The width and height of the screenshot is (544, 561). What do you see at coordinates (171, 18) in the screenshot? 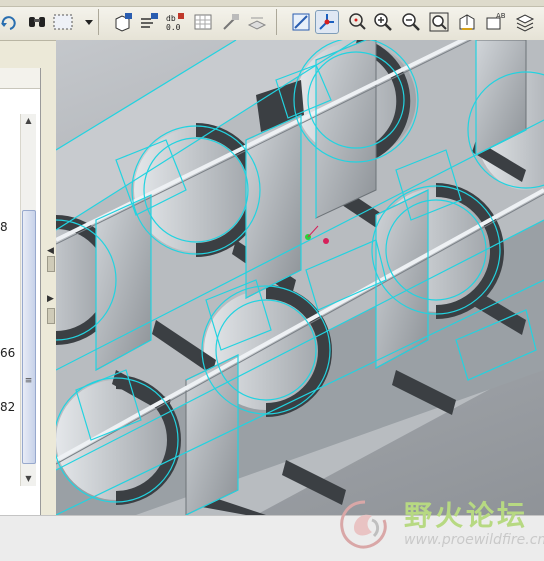
I see `svg-text: db` at bounding box center [171, 18].